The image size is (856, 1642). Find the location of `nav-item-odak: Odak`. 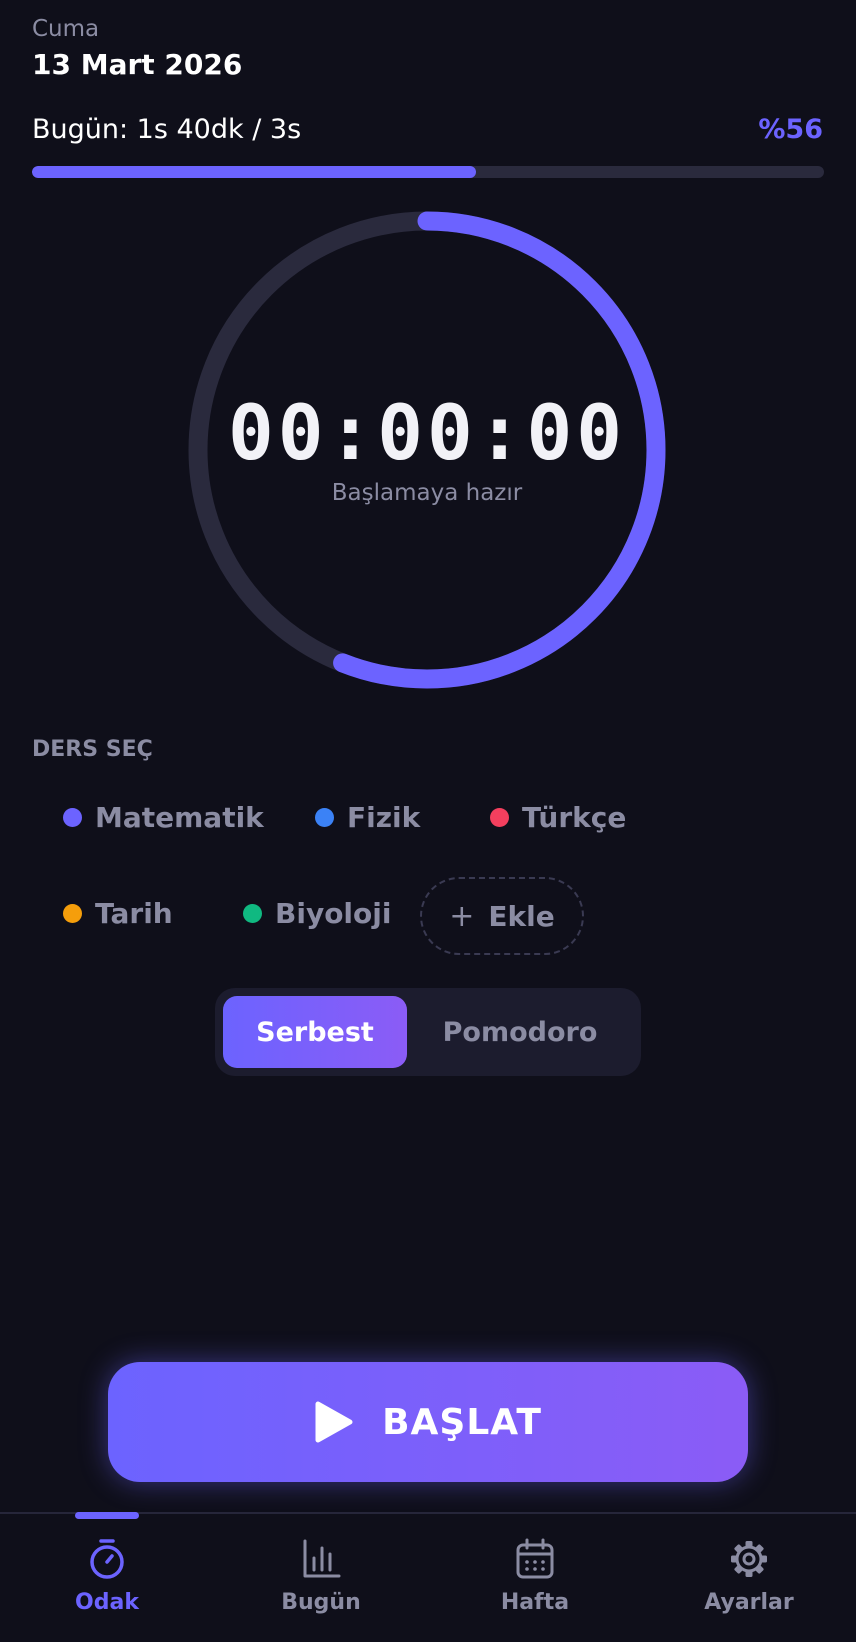

nav-item-odak: Odak is located at coordinates (107, 1576).